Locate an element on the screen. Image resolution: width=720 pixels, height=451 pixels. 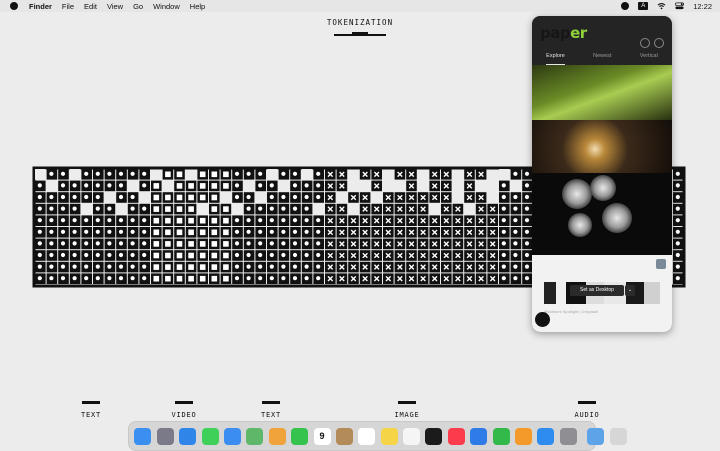
pages-icon is located at coordinates (524, 436).